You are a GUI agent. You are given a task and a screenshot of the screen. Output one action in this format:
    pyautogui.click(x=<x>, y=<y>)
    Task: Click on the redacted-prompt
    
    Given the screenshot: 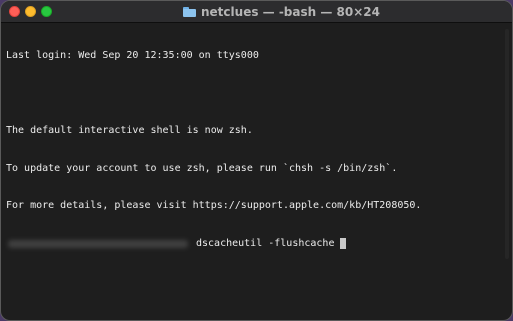 What is the action you would take?
    pyautogui.click(x=98, y=243)
    